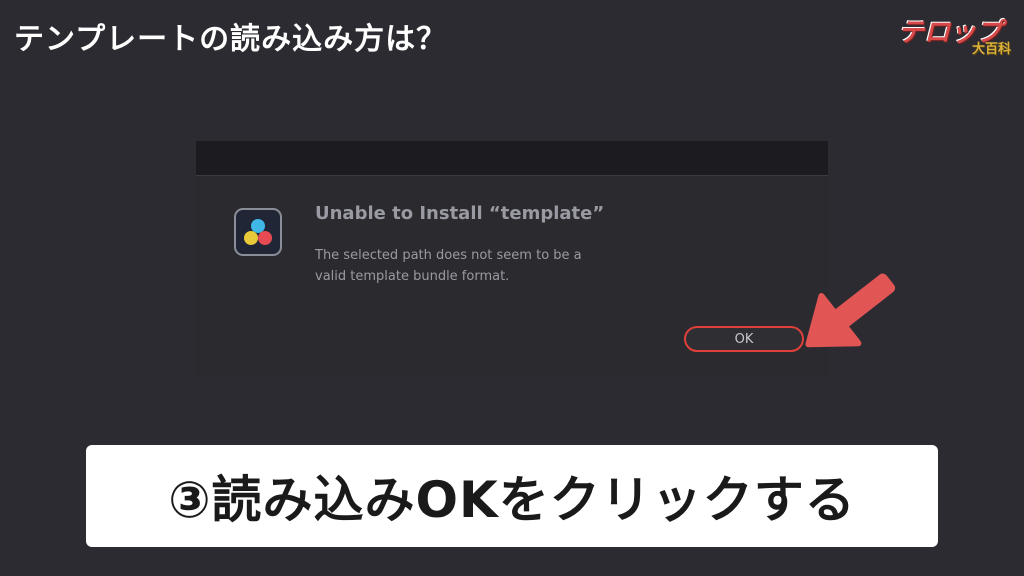  What do you see at coordinates (512, 500) in the screenshot?
I see `caption-text: ③読み込みOKをクリックする` at bounding box center [512, 500].